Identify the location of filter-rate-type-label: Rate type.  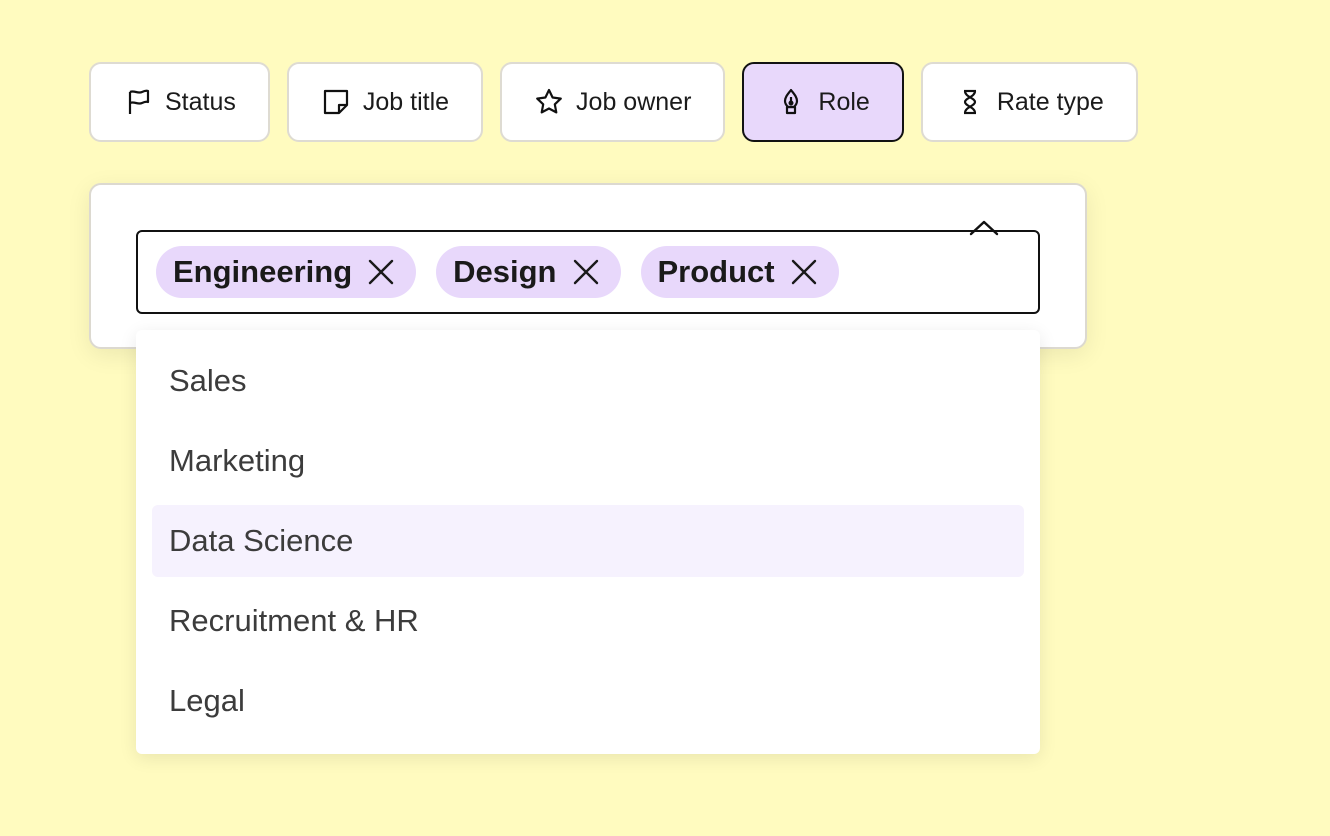
(1050, 101).